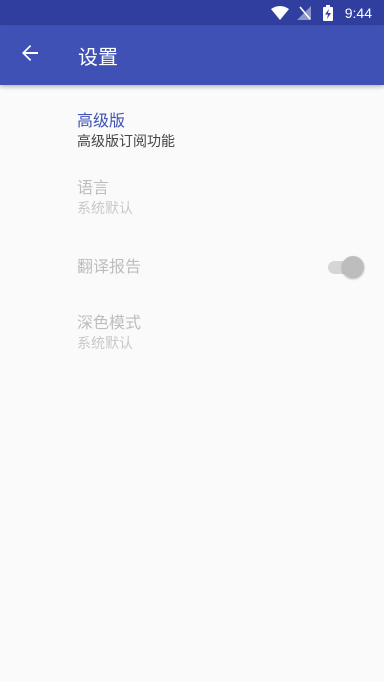 This screenshot has height=682, width=384. Describe the element at coordinates (353, 267) in the screenshot. I see `toggle-thumb` at that location.